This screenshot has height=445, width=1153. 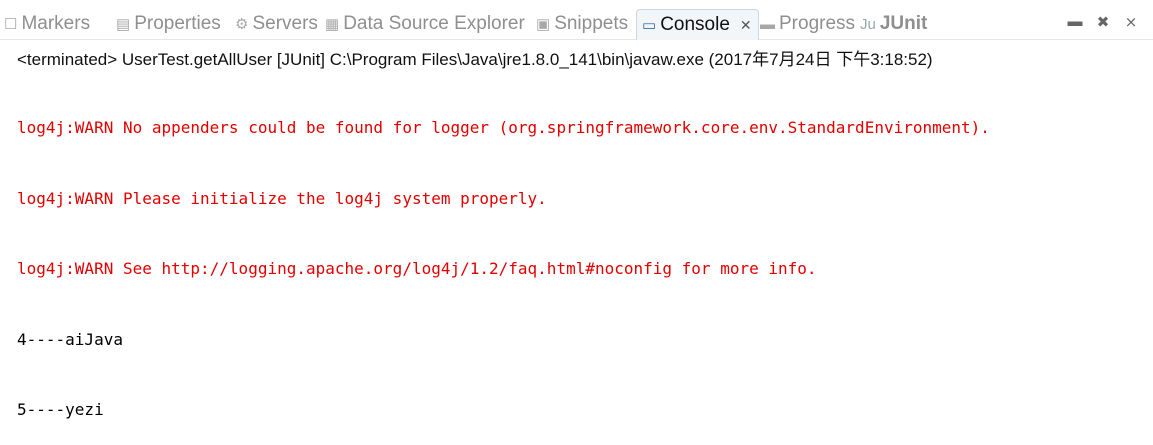 I want to click on tab-markers: ☐ Markers, so click(x=47, y=24).